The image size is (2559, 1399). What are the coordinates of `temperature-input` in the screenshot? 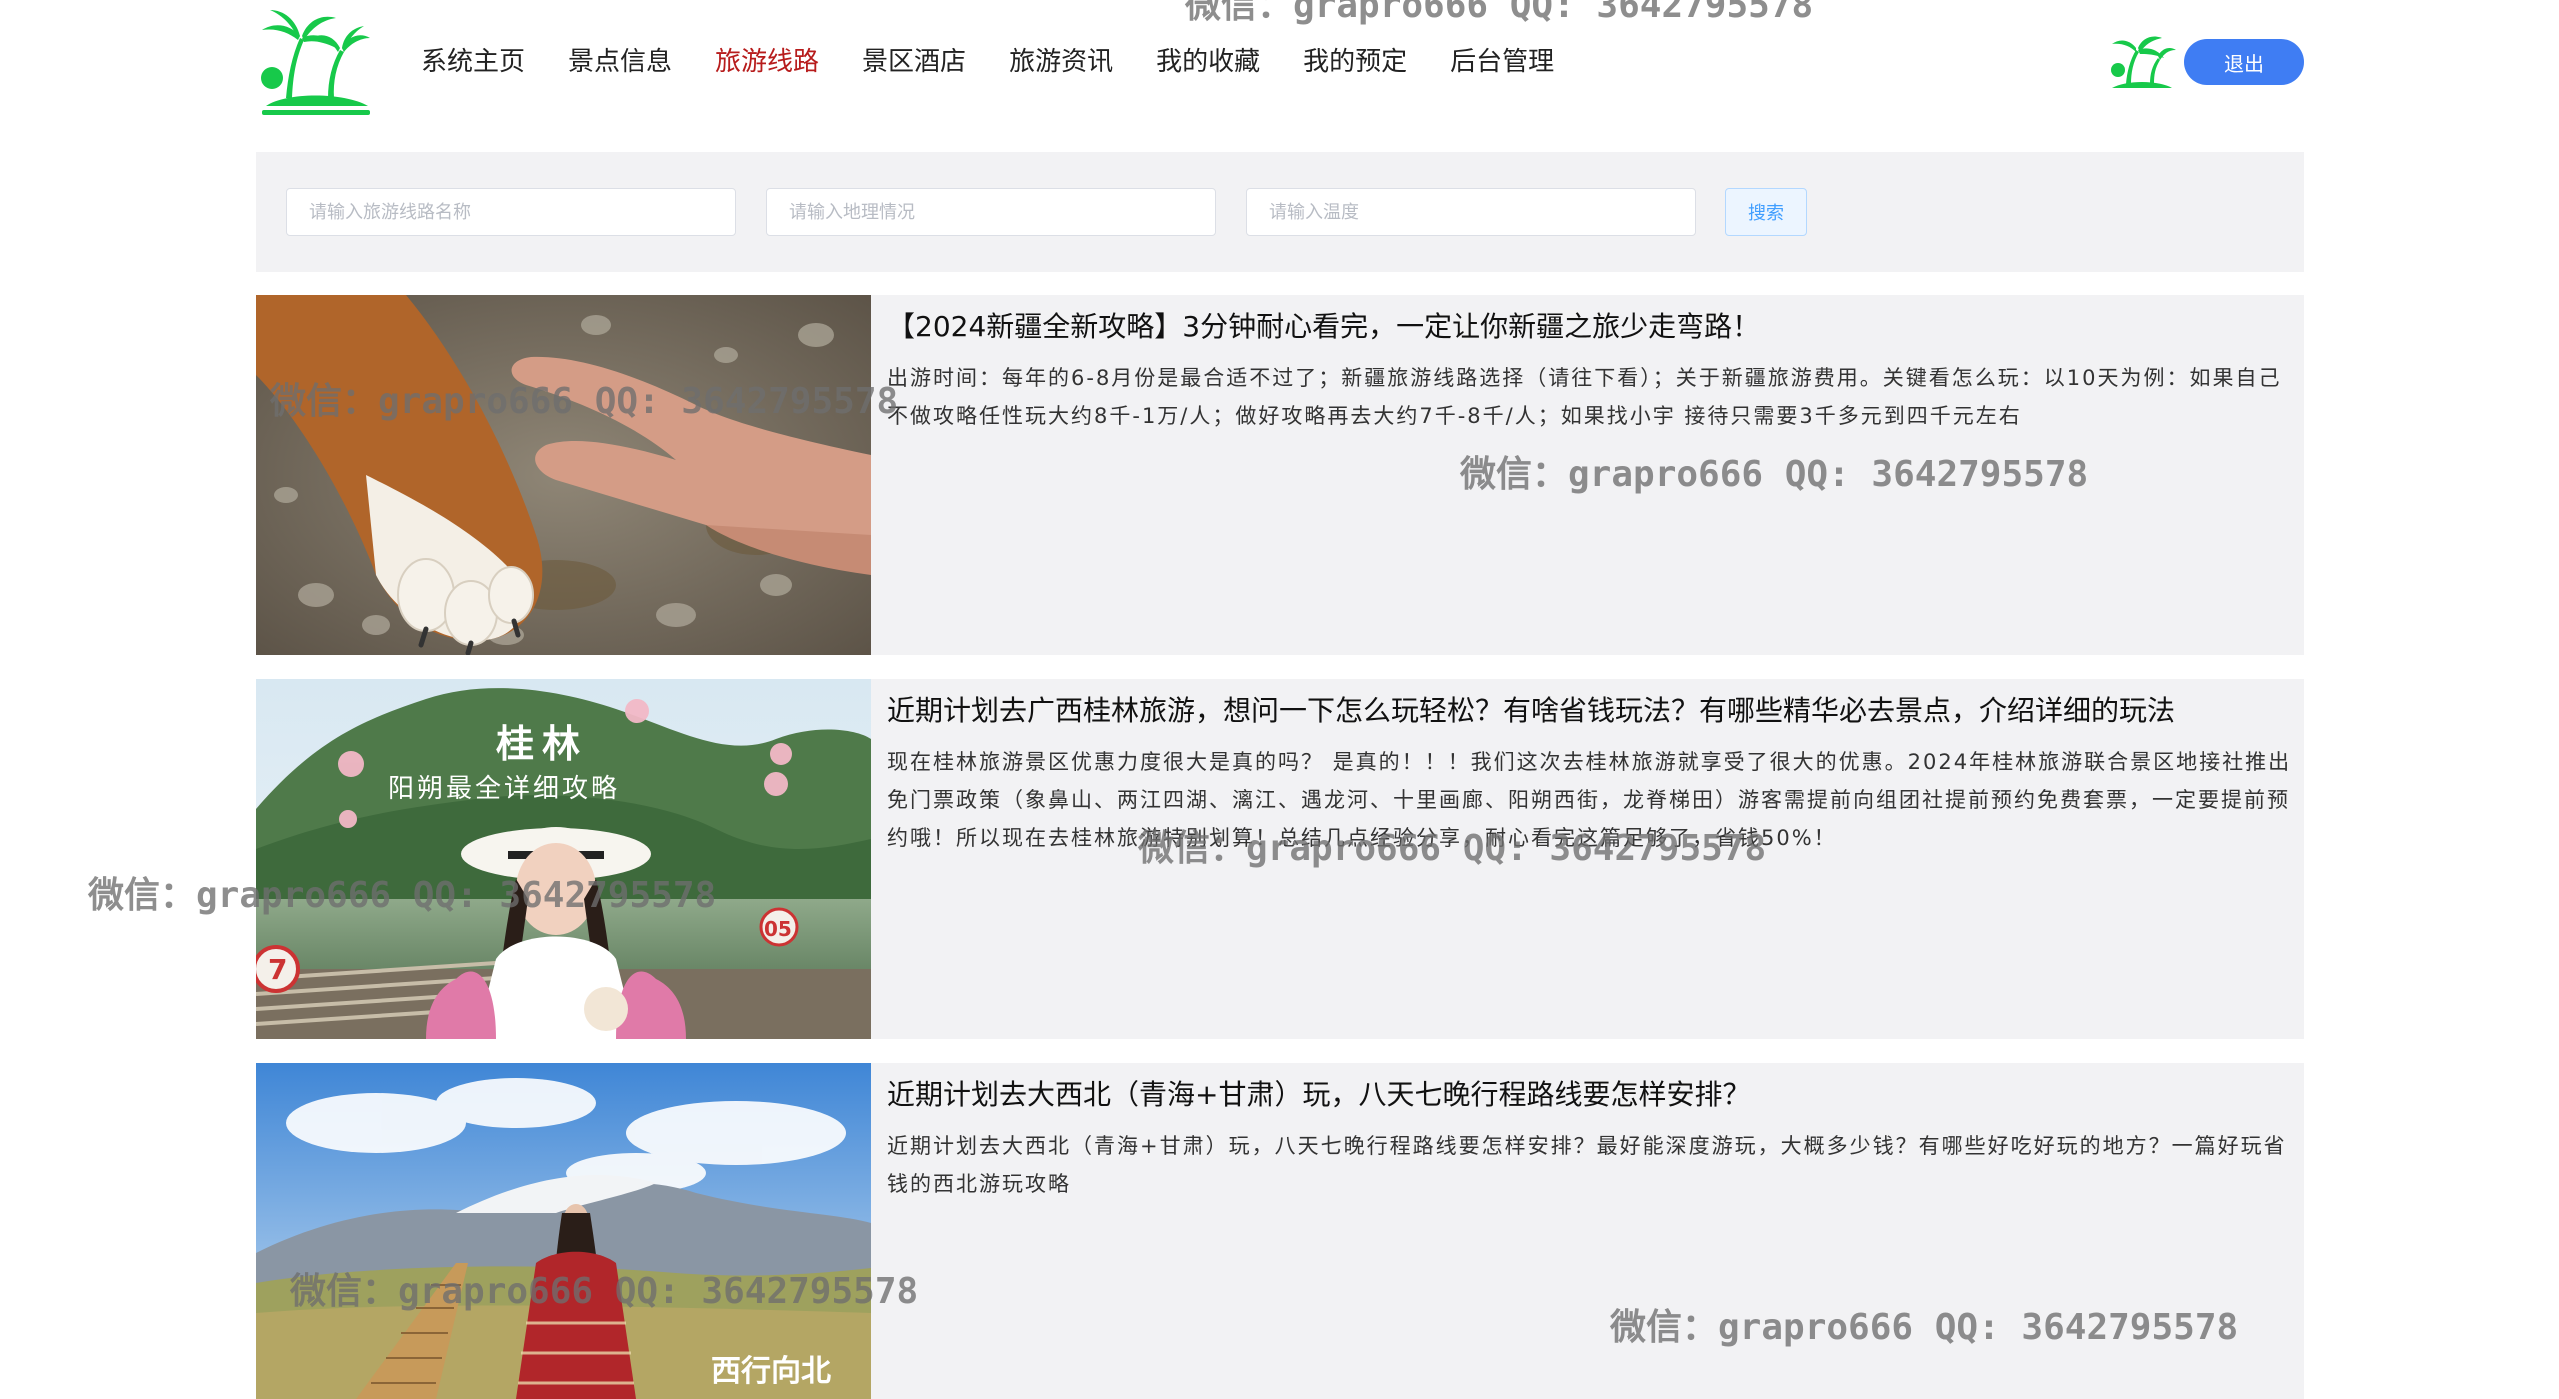 It's located at (1471, 212).